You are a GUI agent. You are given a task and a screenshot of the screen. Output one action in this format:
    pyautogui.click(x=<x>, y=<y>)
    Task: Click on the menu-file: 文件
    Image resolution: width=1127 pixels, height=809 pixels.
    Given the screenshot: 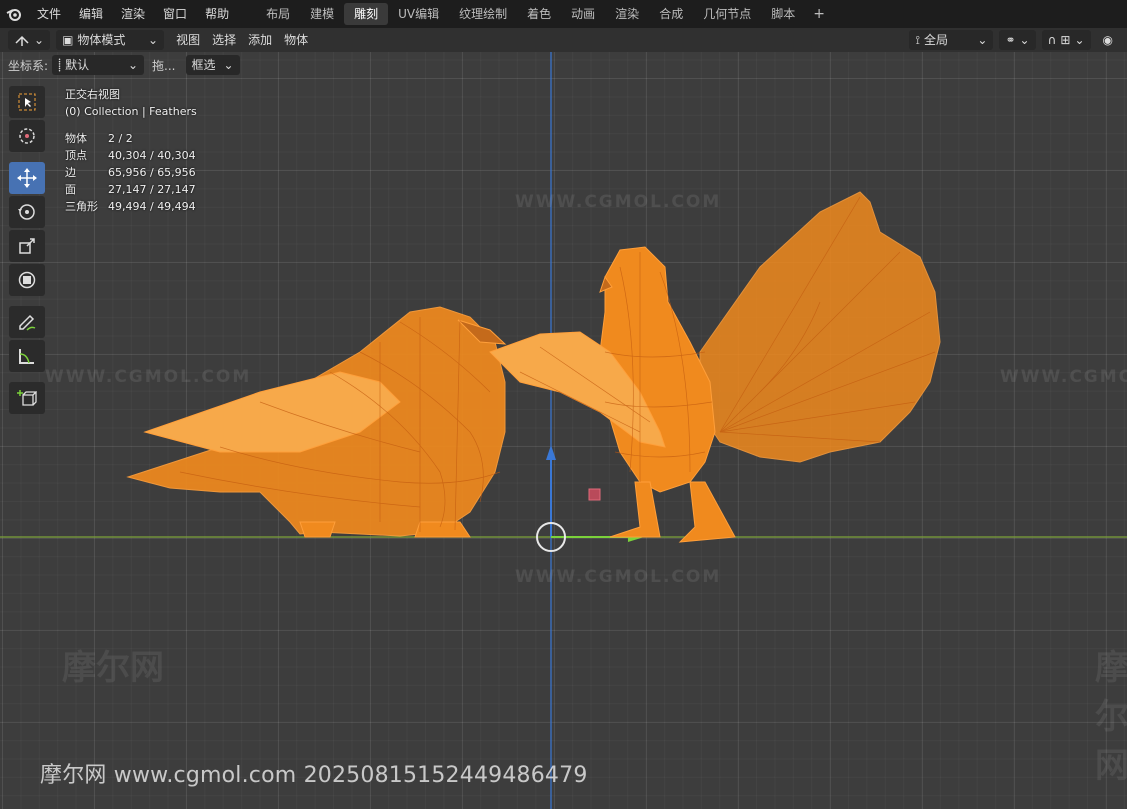 What is the action you would take?
    pyautogui.click(x=49, y=14)
    